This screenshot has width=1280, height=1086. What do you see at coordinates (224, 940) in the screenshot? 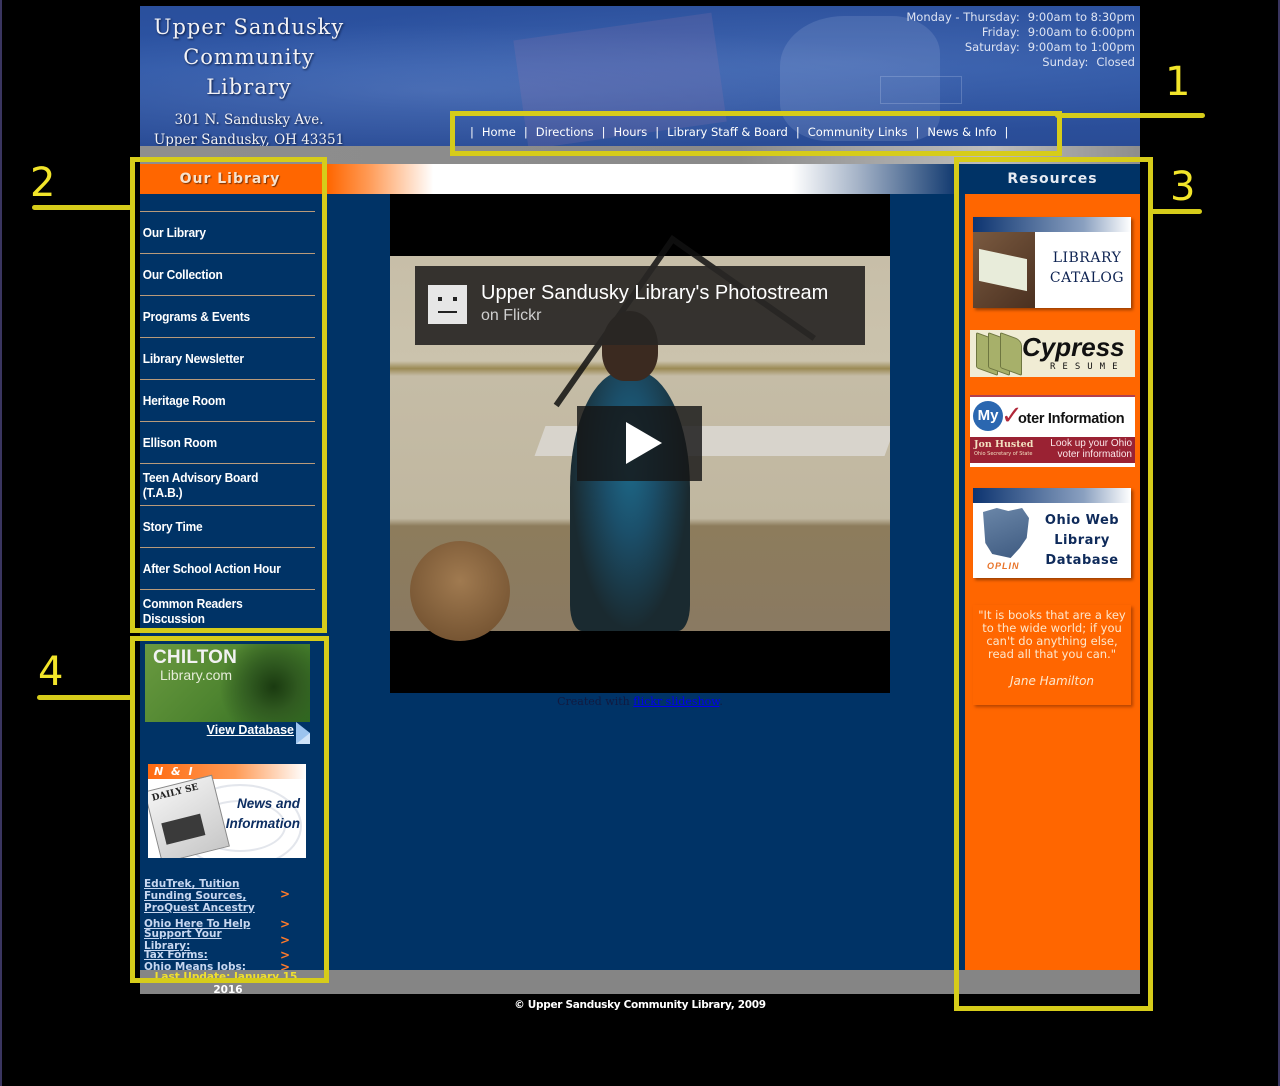
I see `quick-link-row: Support Your Library: >` at bounding box center [224, 940].